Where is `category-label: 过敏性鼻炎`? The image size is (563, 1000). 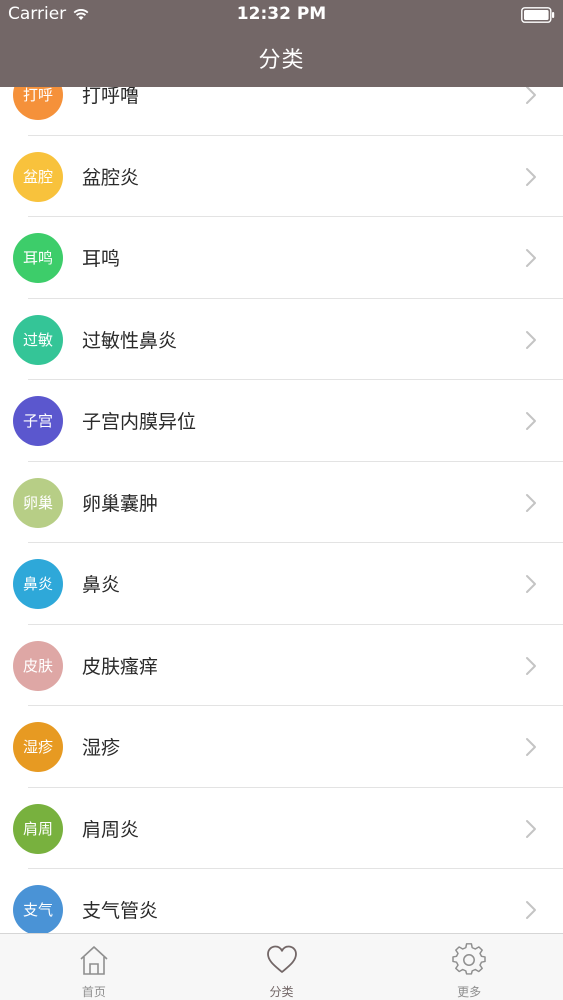 category-label: 过敏性鼻炎 is located at coordinates (130, 340).